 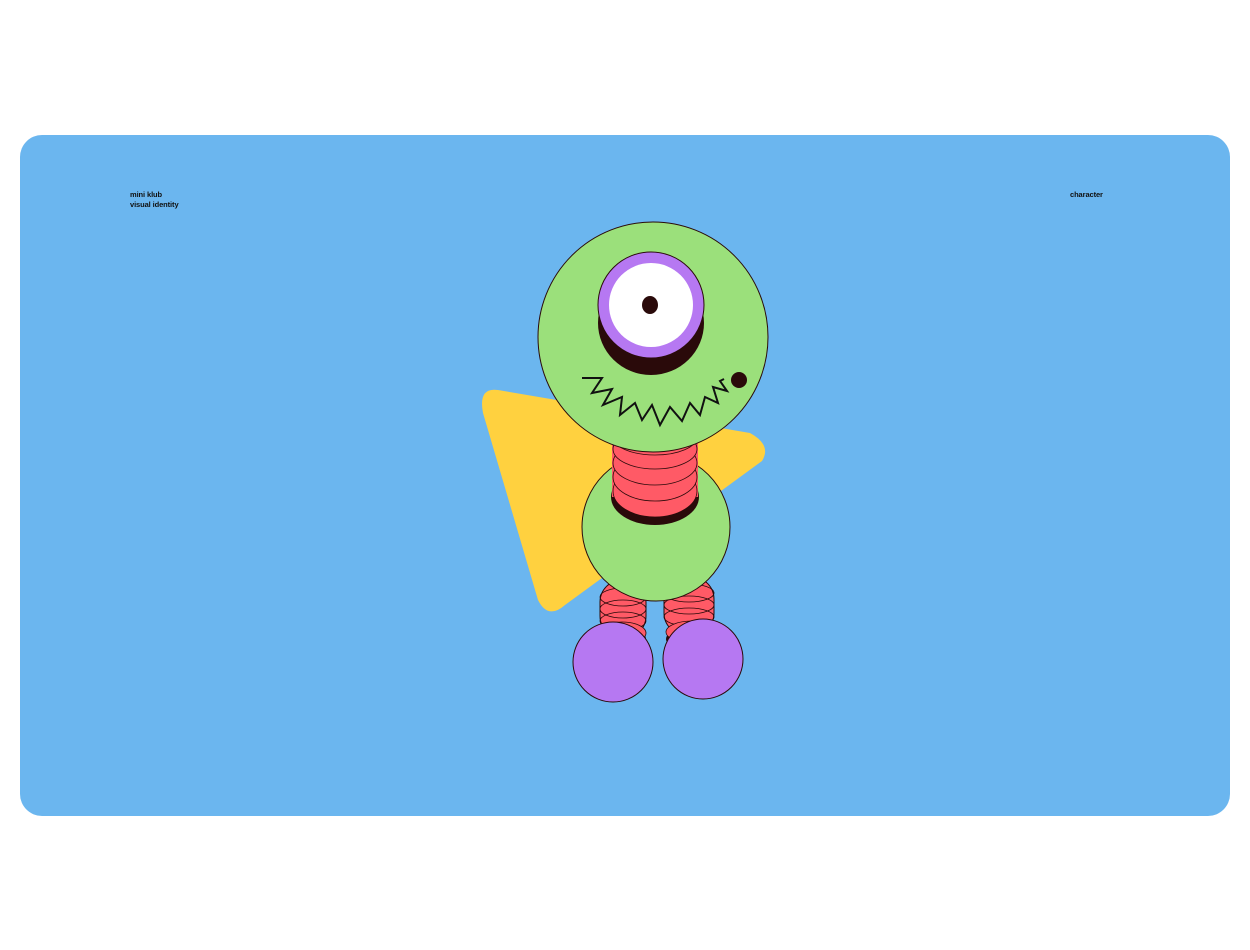 What do you see at coordinates (703, 659) in the screenshot?
I see `right-foot` at bounding box center [703, 659].